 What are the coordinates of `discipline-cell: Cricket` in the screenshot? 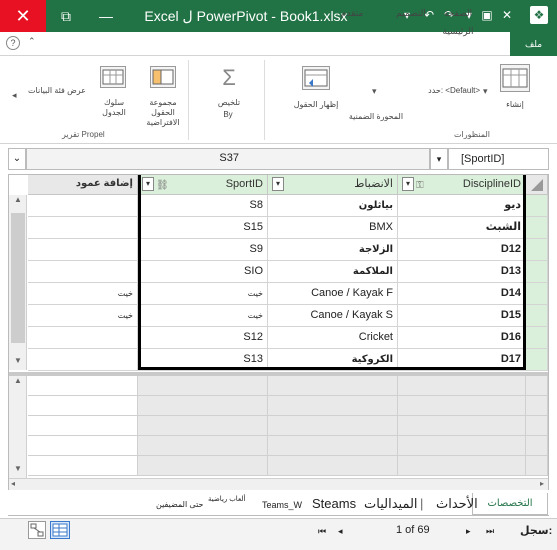 It's located at (333, 338).